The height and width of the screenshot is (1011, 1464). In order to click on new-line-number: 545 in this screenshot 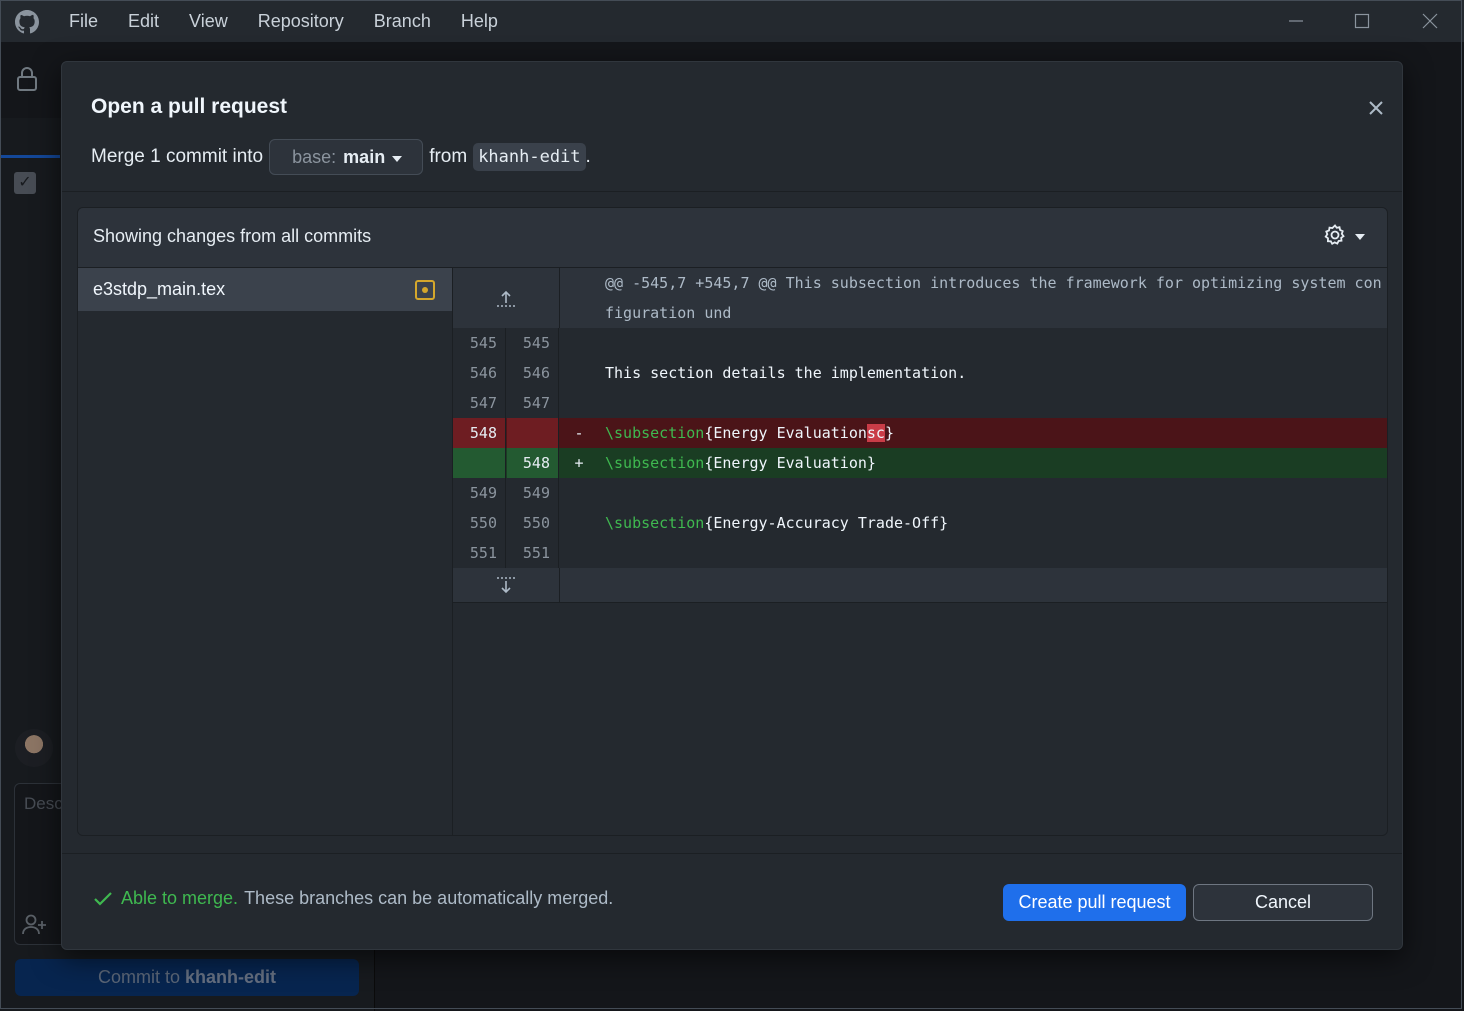, I will do `click(533, 343)`.